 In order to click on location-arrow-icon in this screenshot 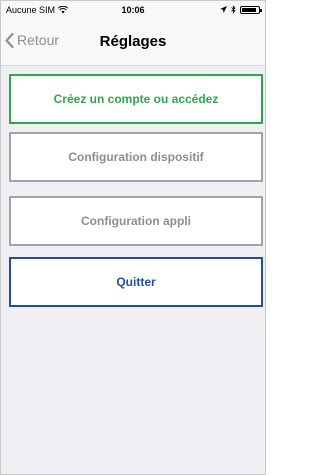, I will do `click(223, 9)`.